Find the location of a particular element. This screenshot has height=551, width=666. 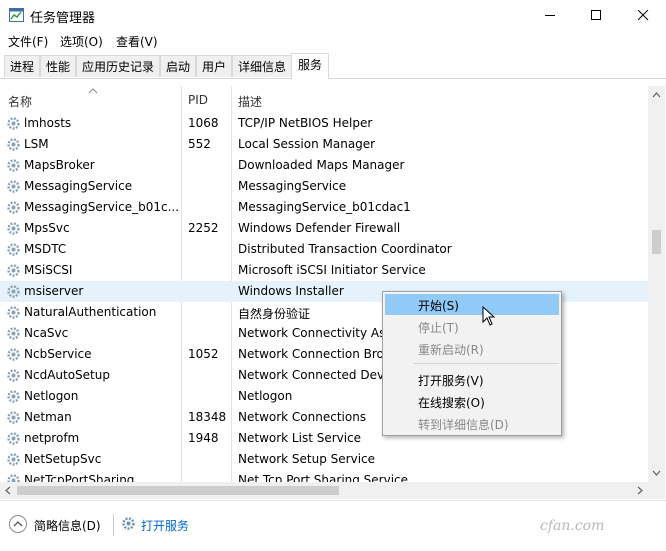

service-description: Network Connection Bro is located at coordinates (311, 354).